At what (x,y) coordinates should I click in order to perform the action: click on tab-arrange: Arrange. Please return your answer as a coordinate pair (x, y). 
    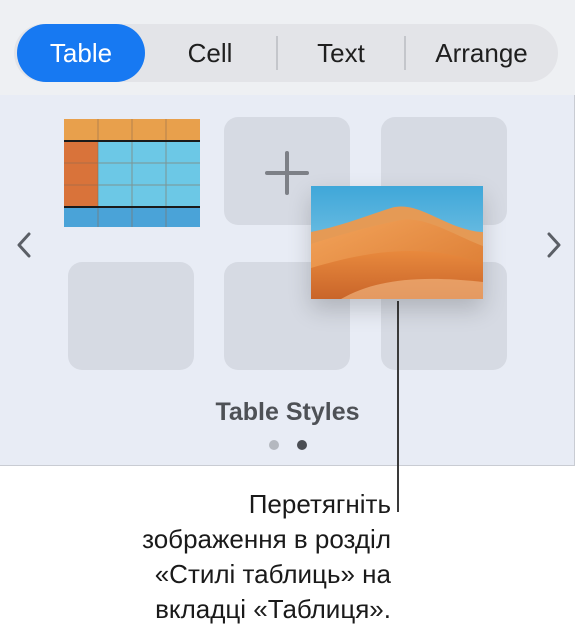
    Looking at the image, I should click on (481, 53).